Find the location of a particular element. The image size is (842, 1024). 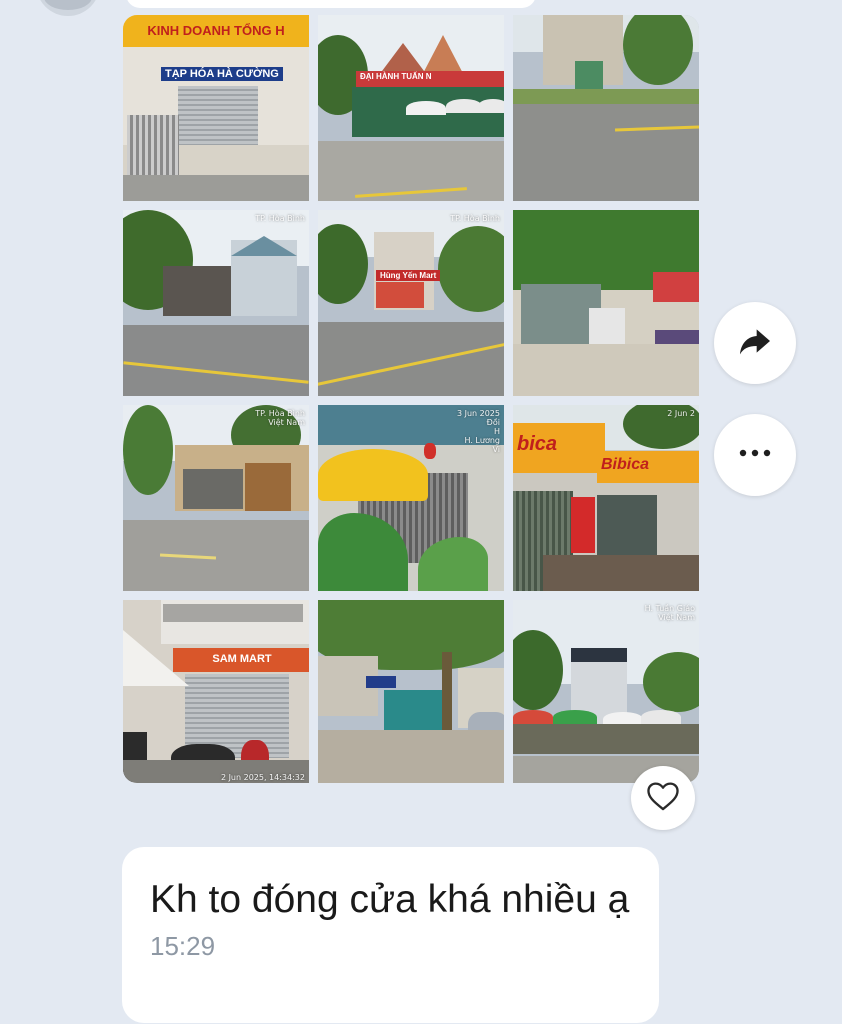

shop-sign: TẠP HÓA HÀ CƯỜNG is located at coordinates (222, 74).